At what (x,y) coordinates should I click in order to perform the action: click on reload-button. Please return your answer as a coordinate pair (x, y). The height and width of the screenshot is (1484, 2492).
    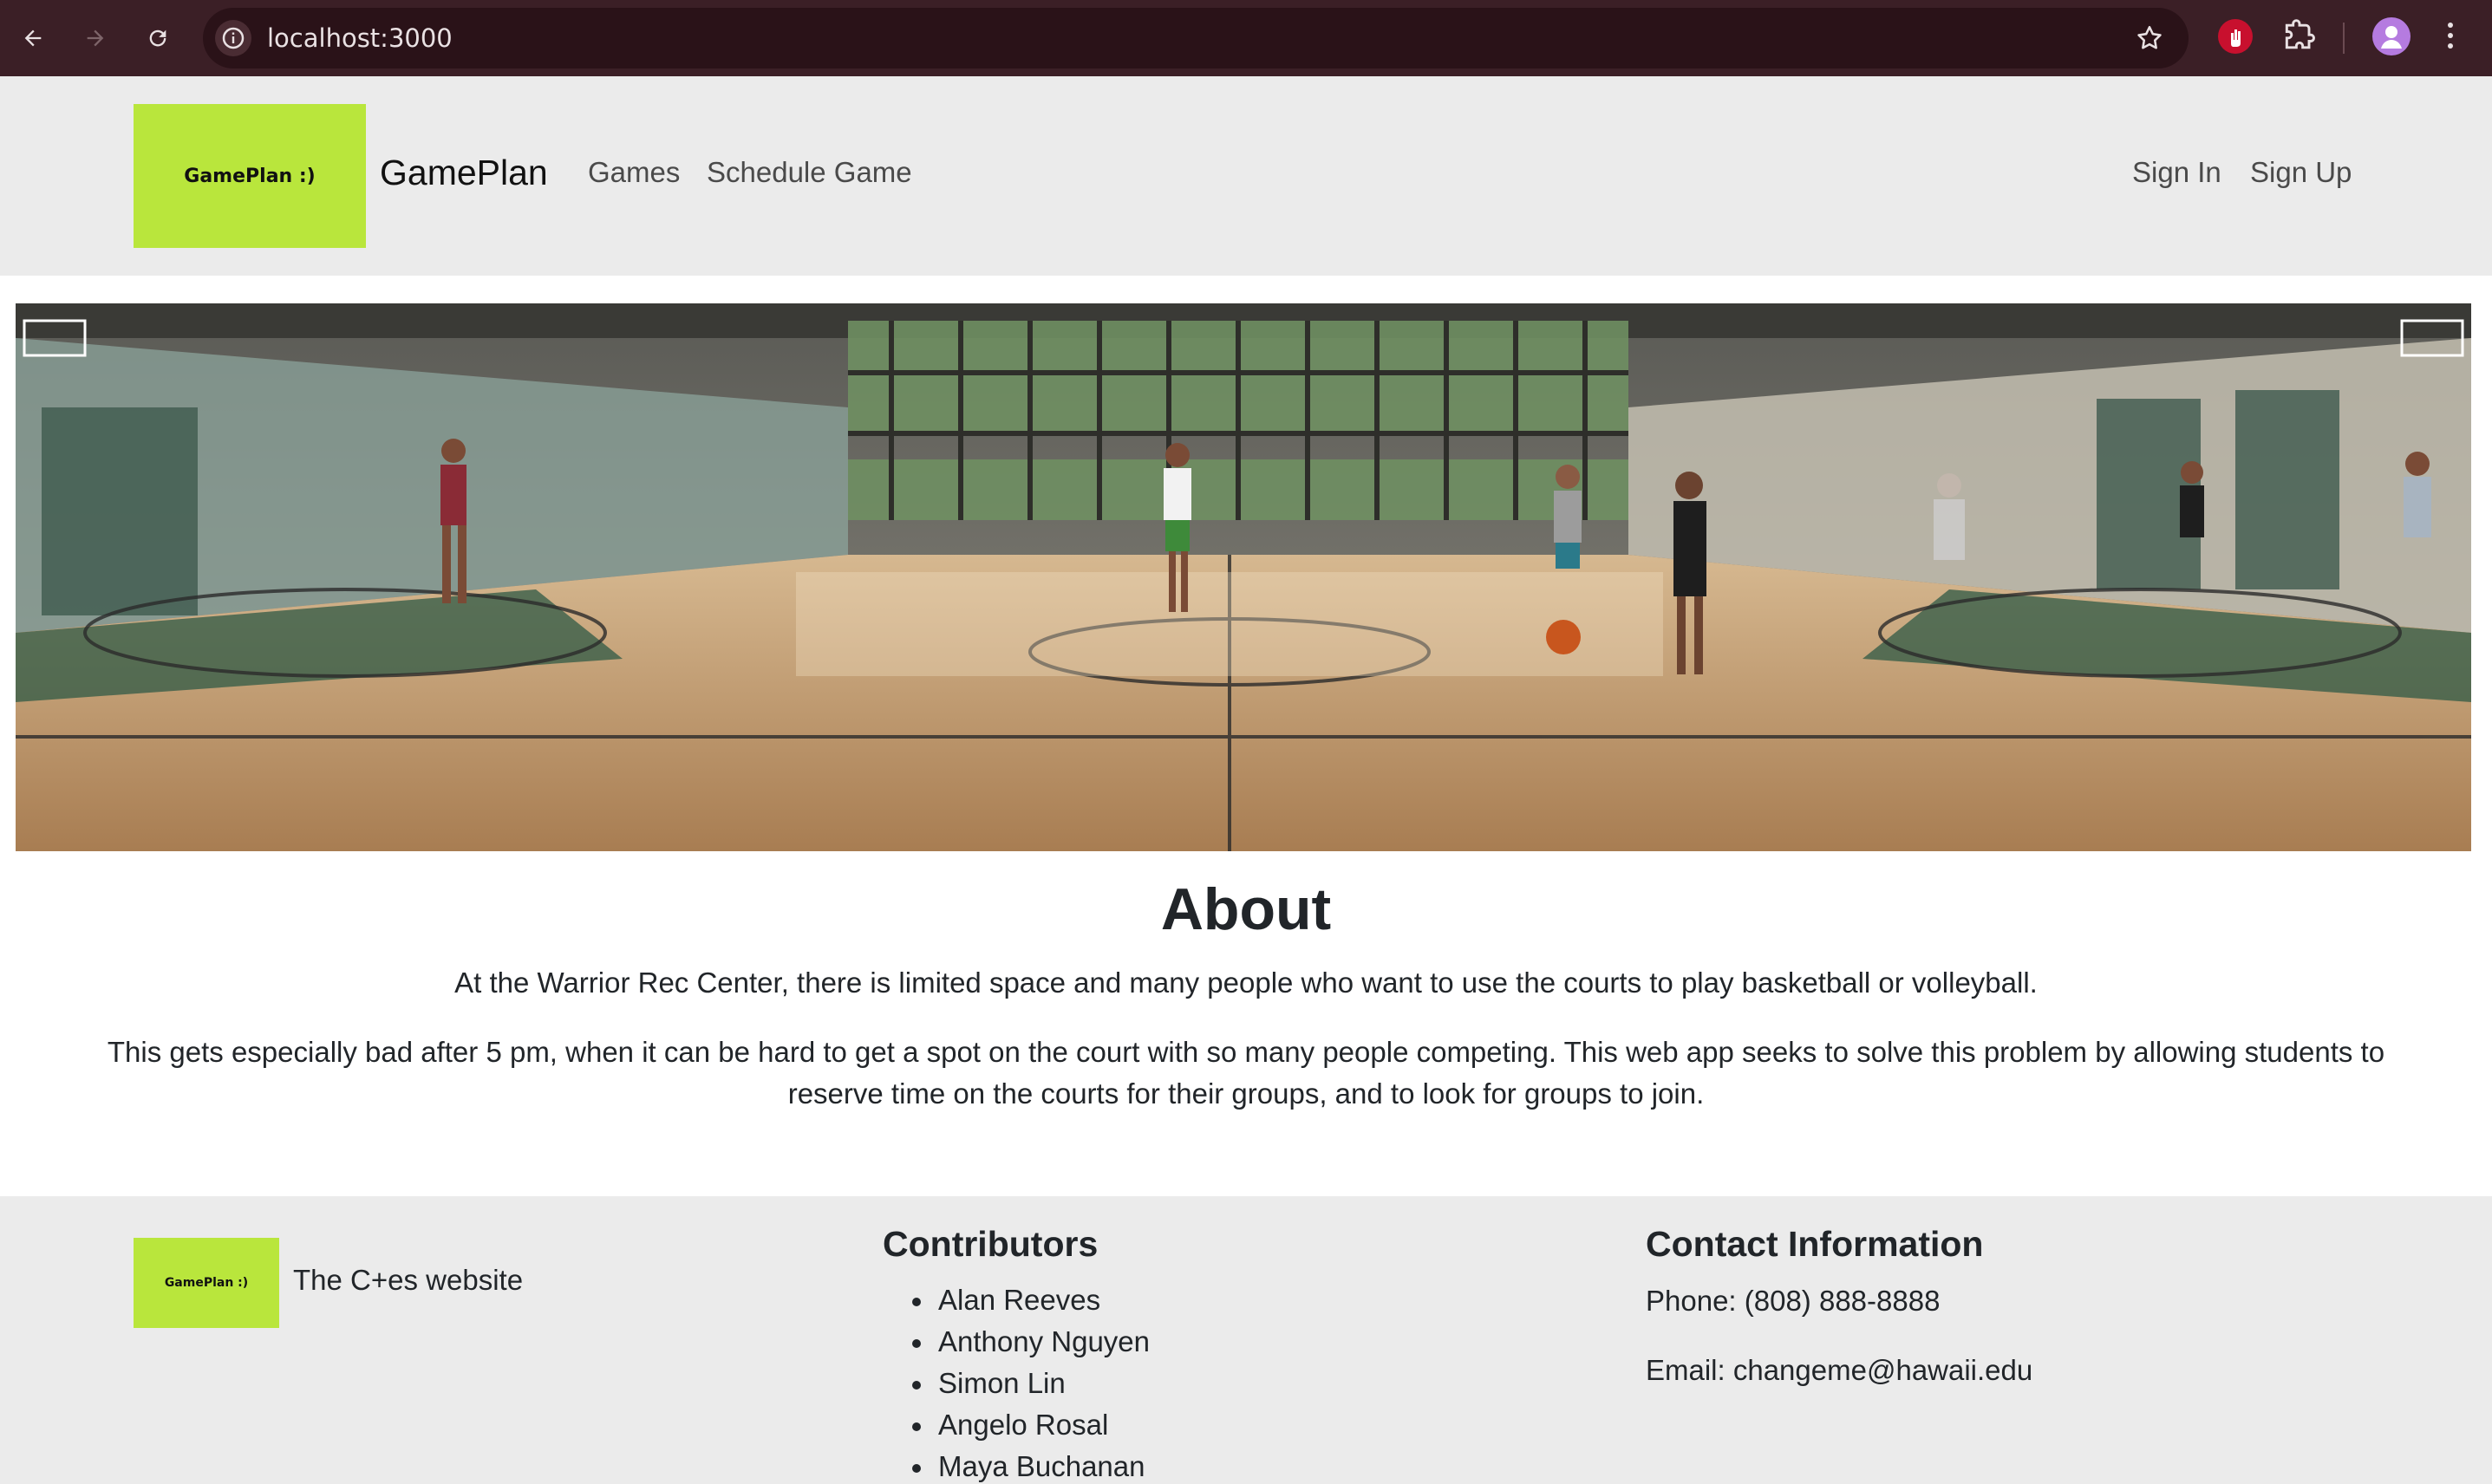
    Looking at the image, I should click on (157, 38).